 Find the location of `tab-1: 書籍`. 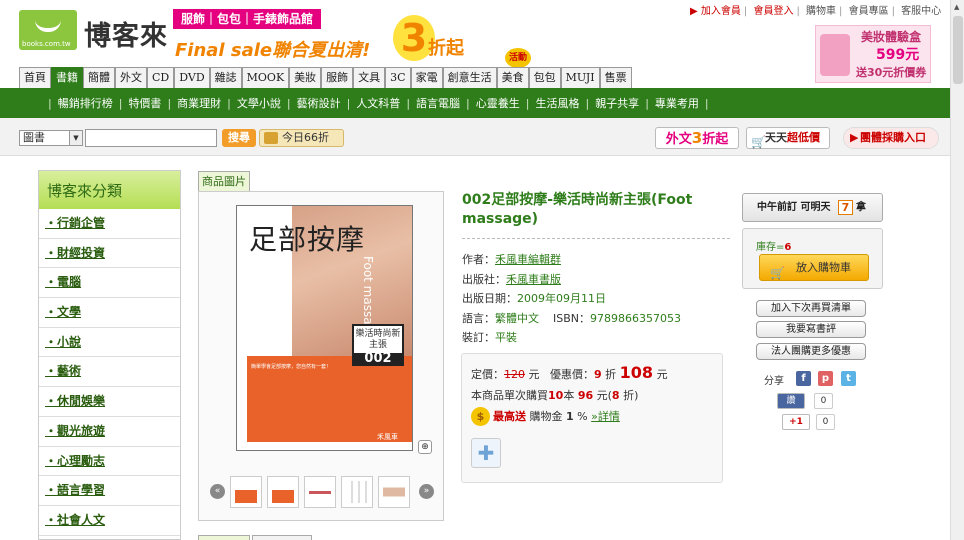

tab-1: 書籍 is located at coordinates (67, 77).